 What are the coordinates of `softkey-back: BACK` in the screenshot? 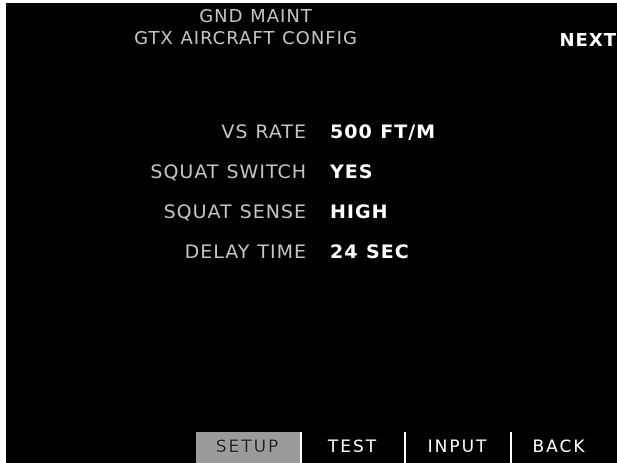 It's located at (558, 447).